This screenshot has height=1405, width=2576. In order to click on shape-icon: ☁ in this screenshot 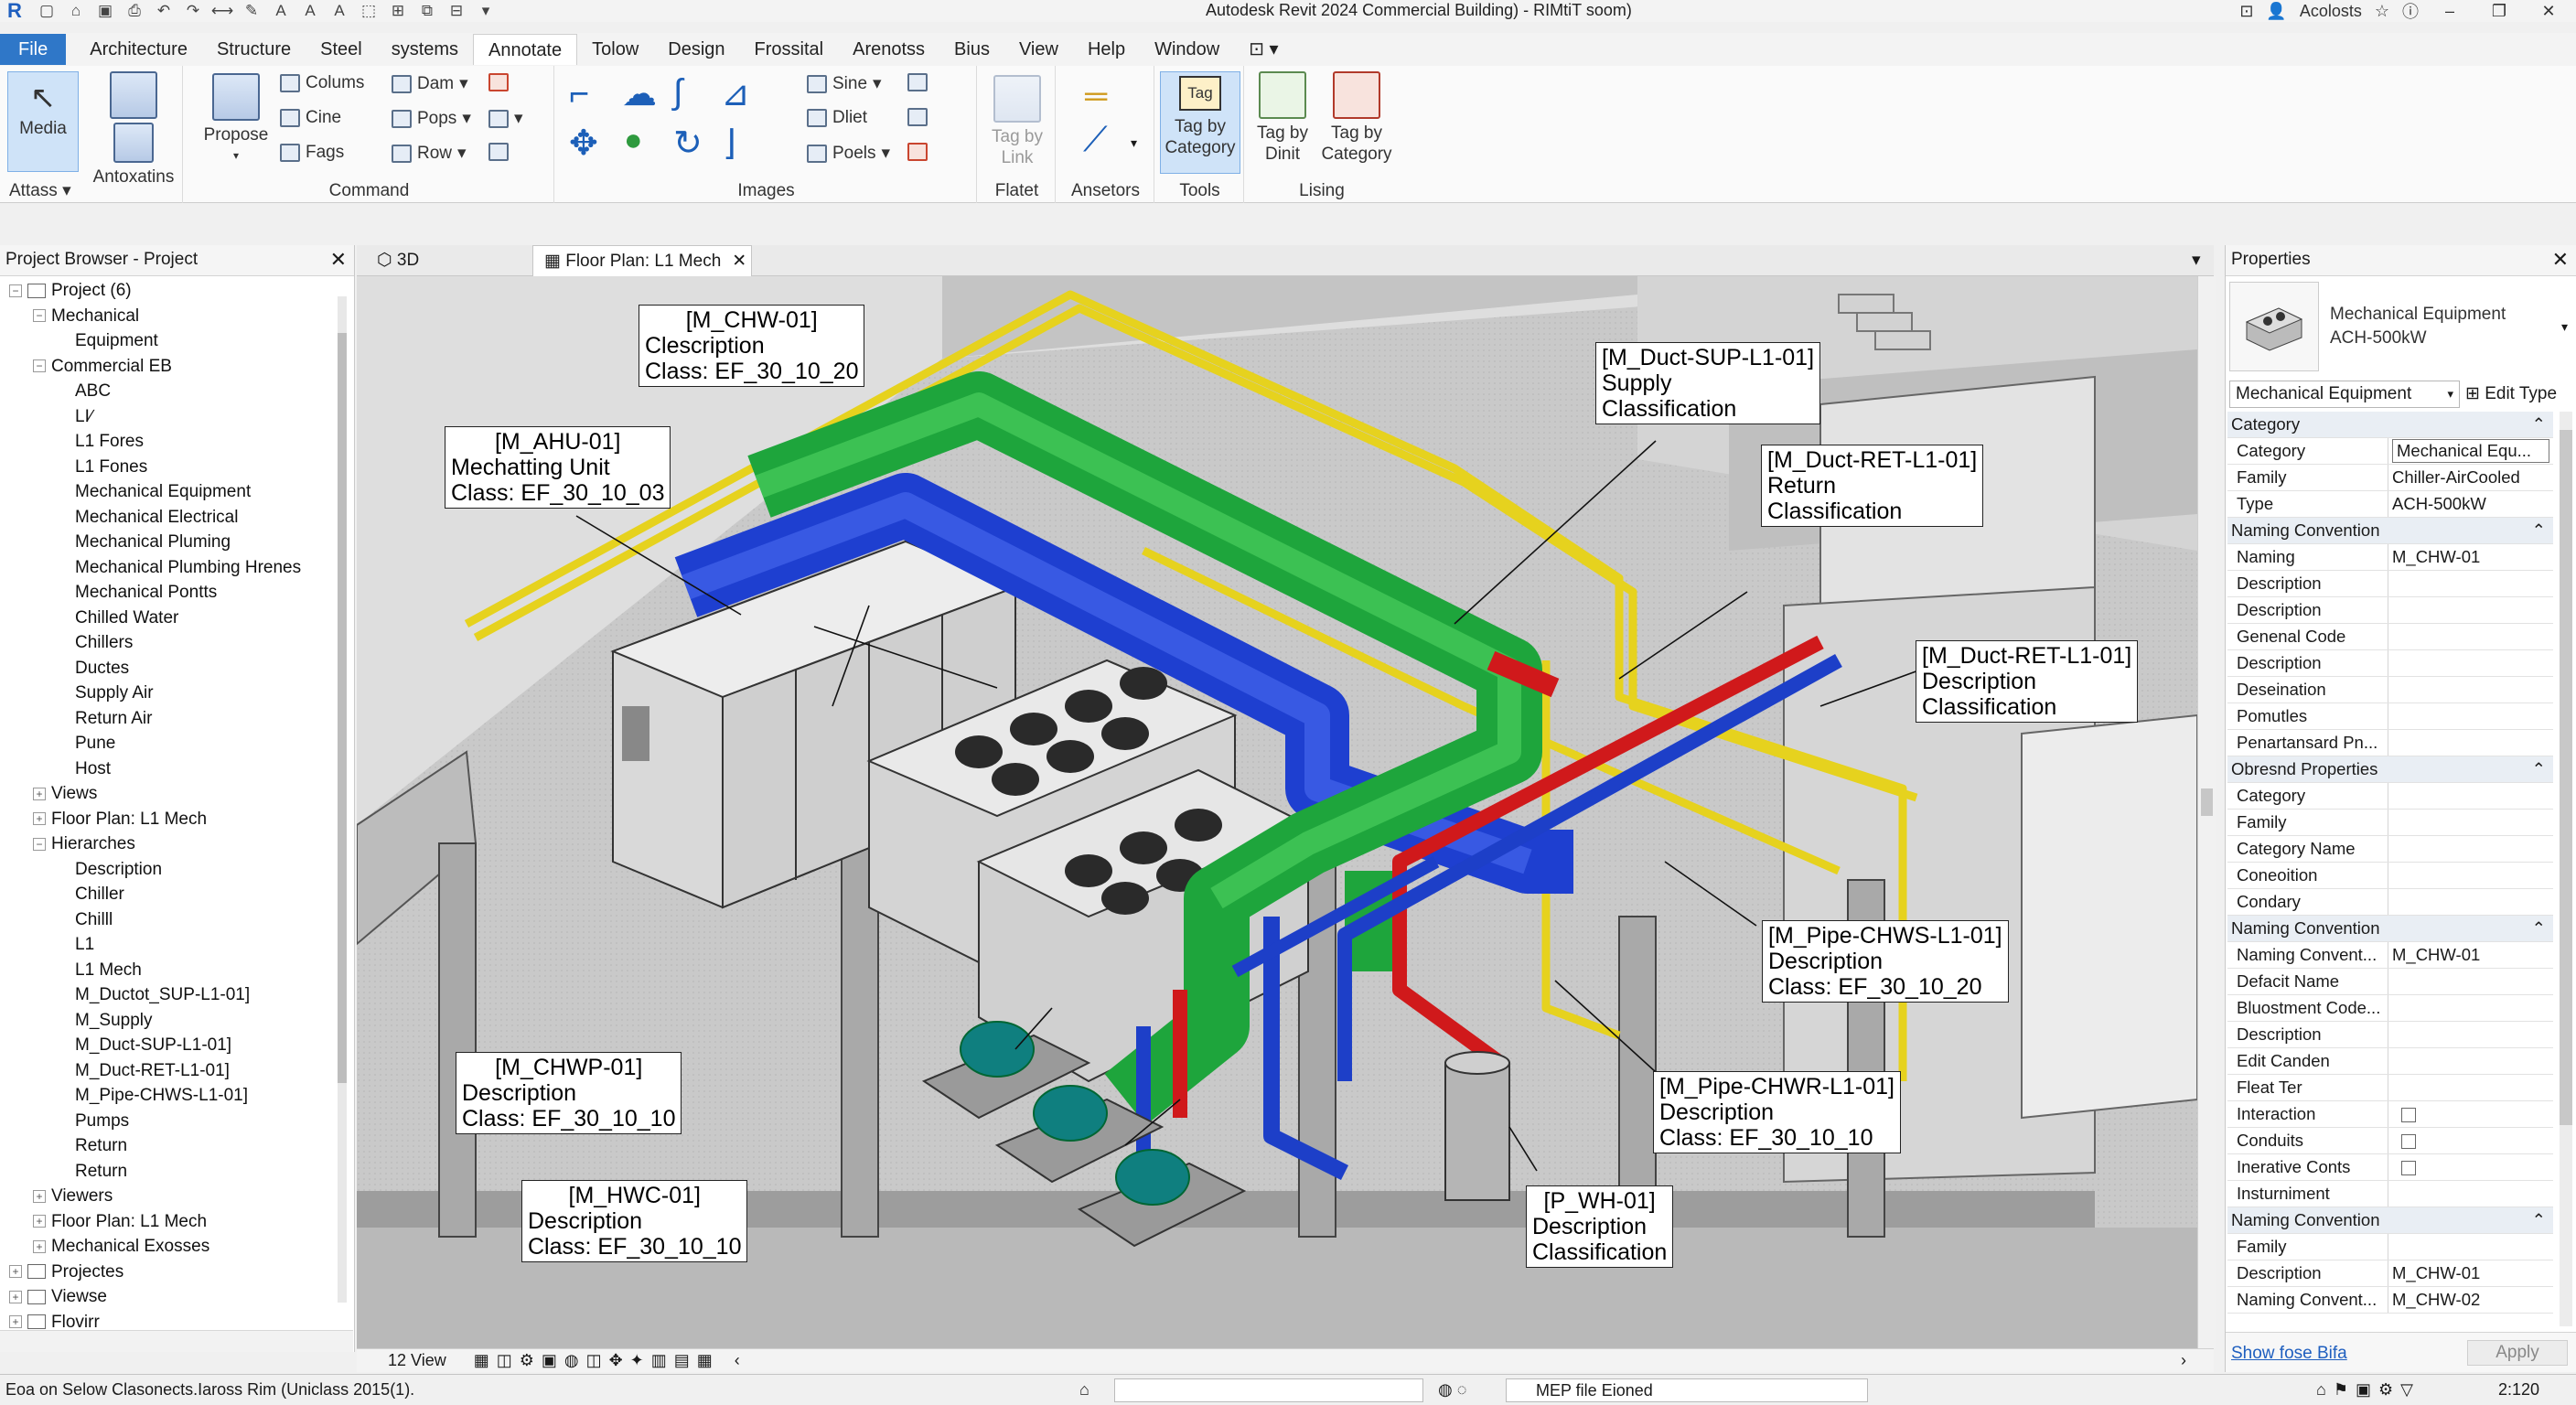, I will do `click(639, 93)`.